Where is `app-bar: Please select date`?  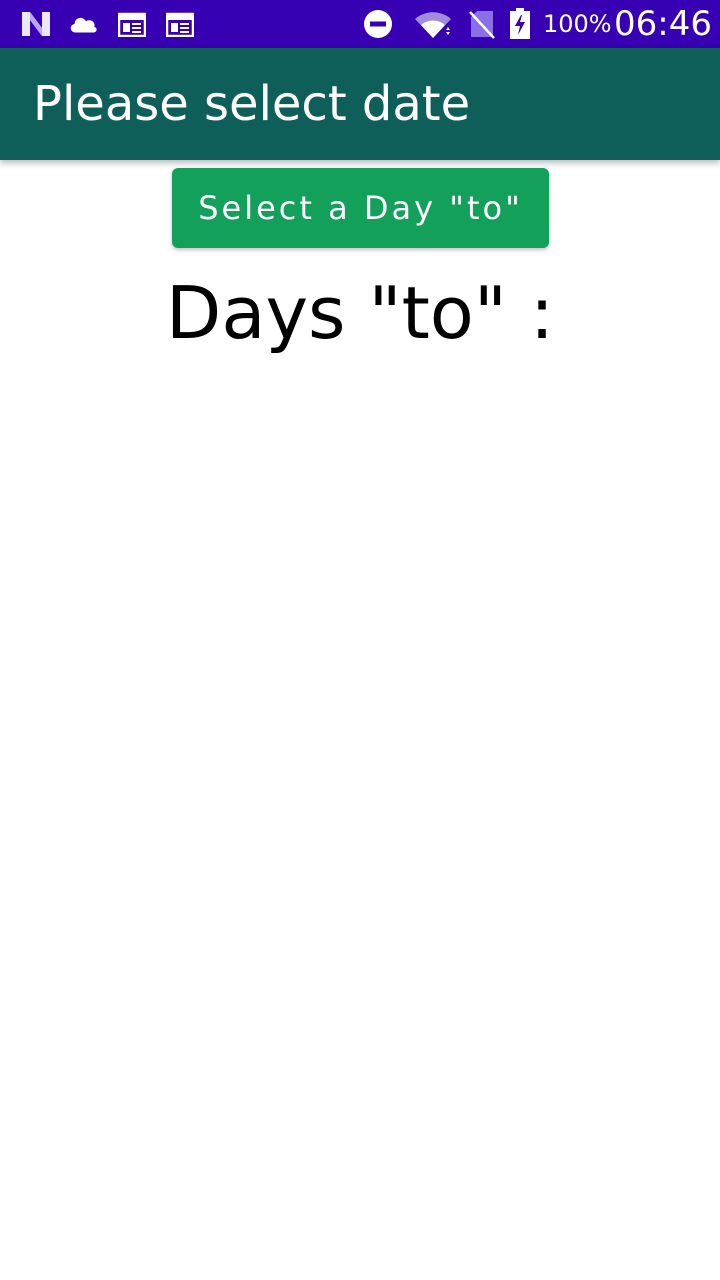
app-bar: Please select date is located at coordinates (360, 104).